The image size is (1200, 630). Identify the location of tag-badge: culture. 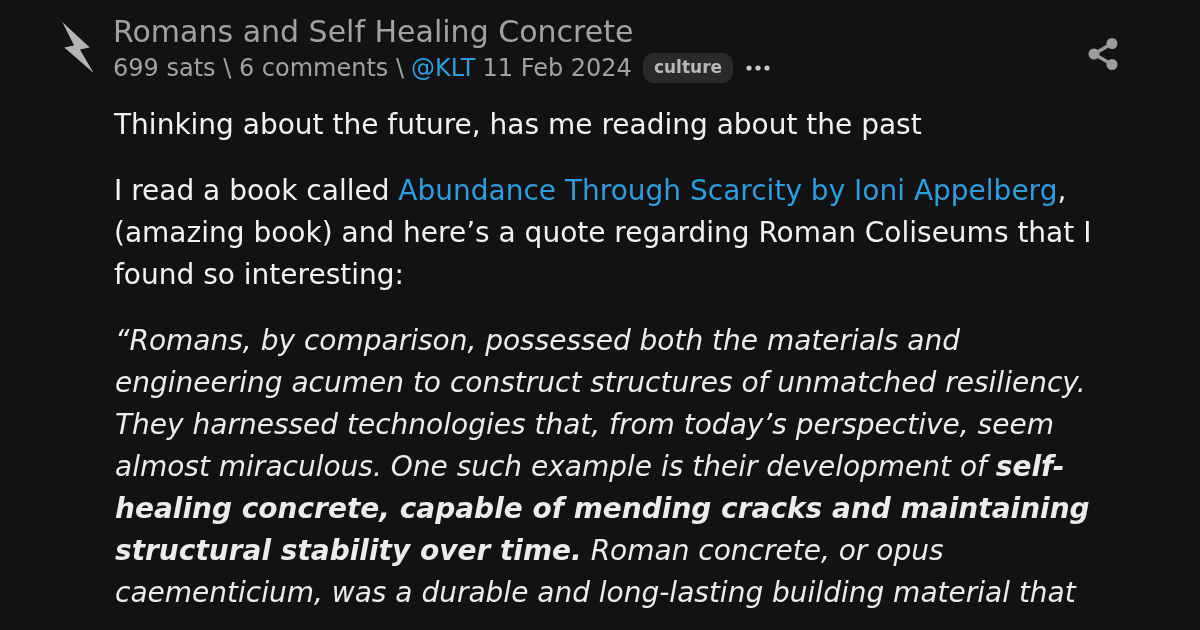
(688, 68).